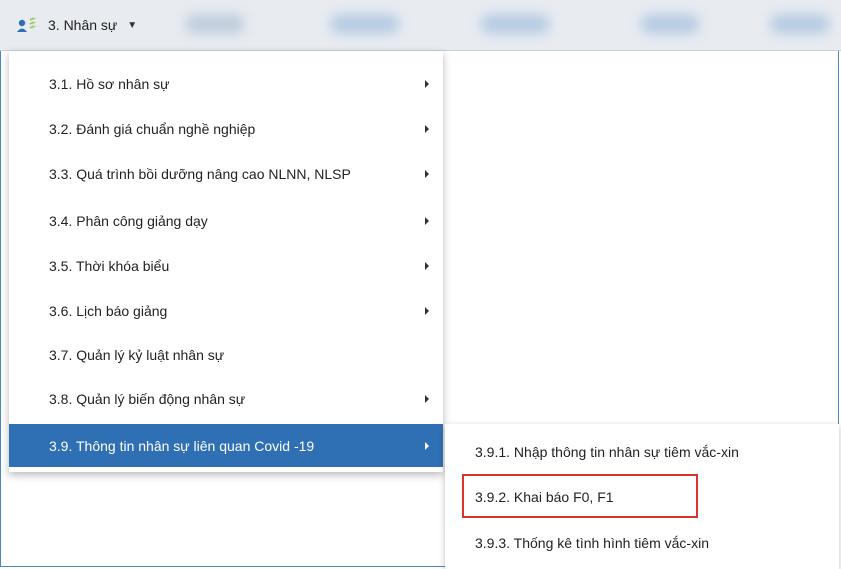 This screenshot has height=569, width=841. I want to click on menu-item-label: 3.1. Hồ sơ nhân sự, so click(109, 83).